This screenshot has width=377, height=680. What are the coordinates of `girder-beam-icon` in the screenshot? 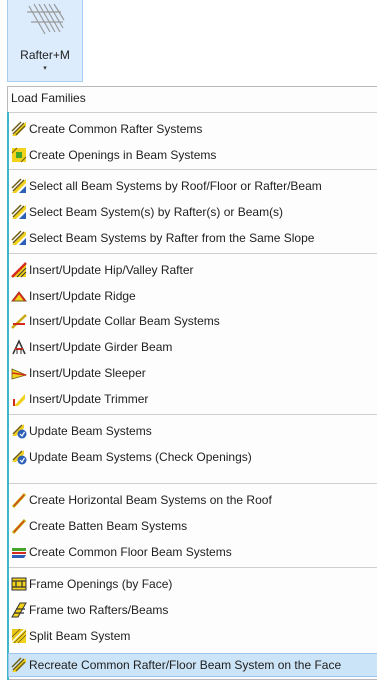 It's located at (19, 347).